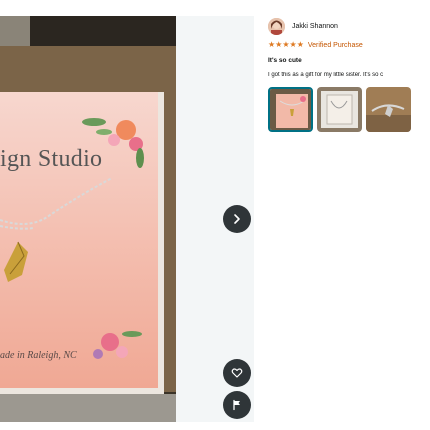 This screenshot has width=430, height=430. Describe the element at coordinates (349, 26) in the screenshot. I see `reviewer-row: Jakki Shannon` at that location.